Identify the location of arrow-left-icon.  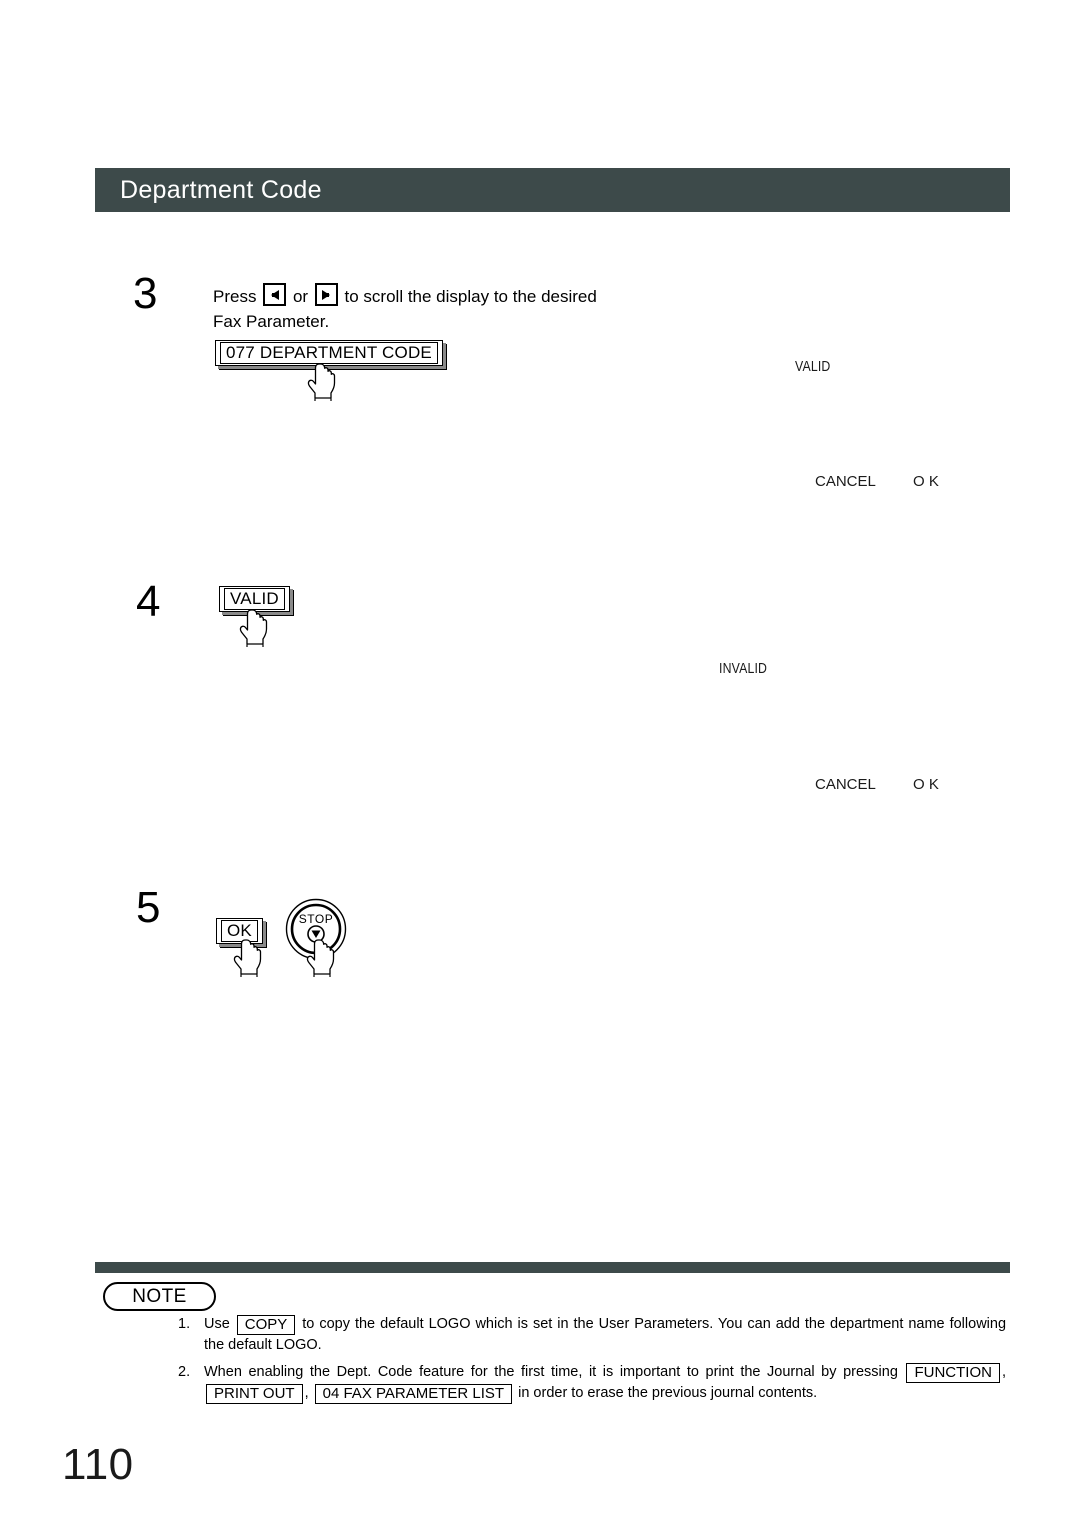
(275, 294).